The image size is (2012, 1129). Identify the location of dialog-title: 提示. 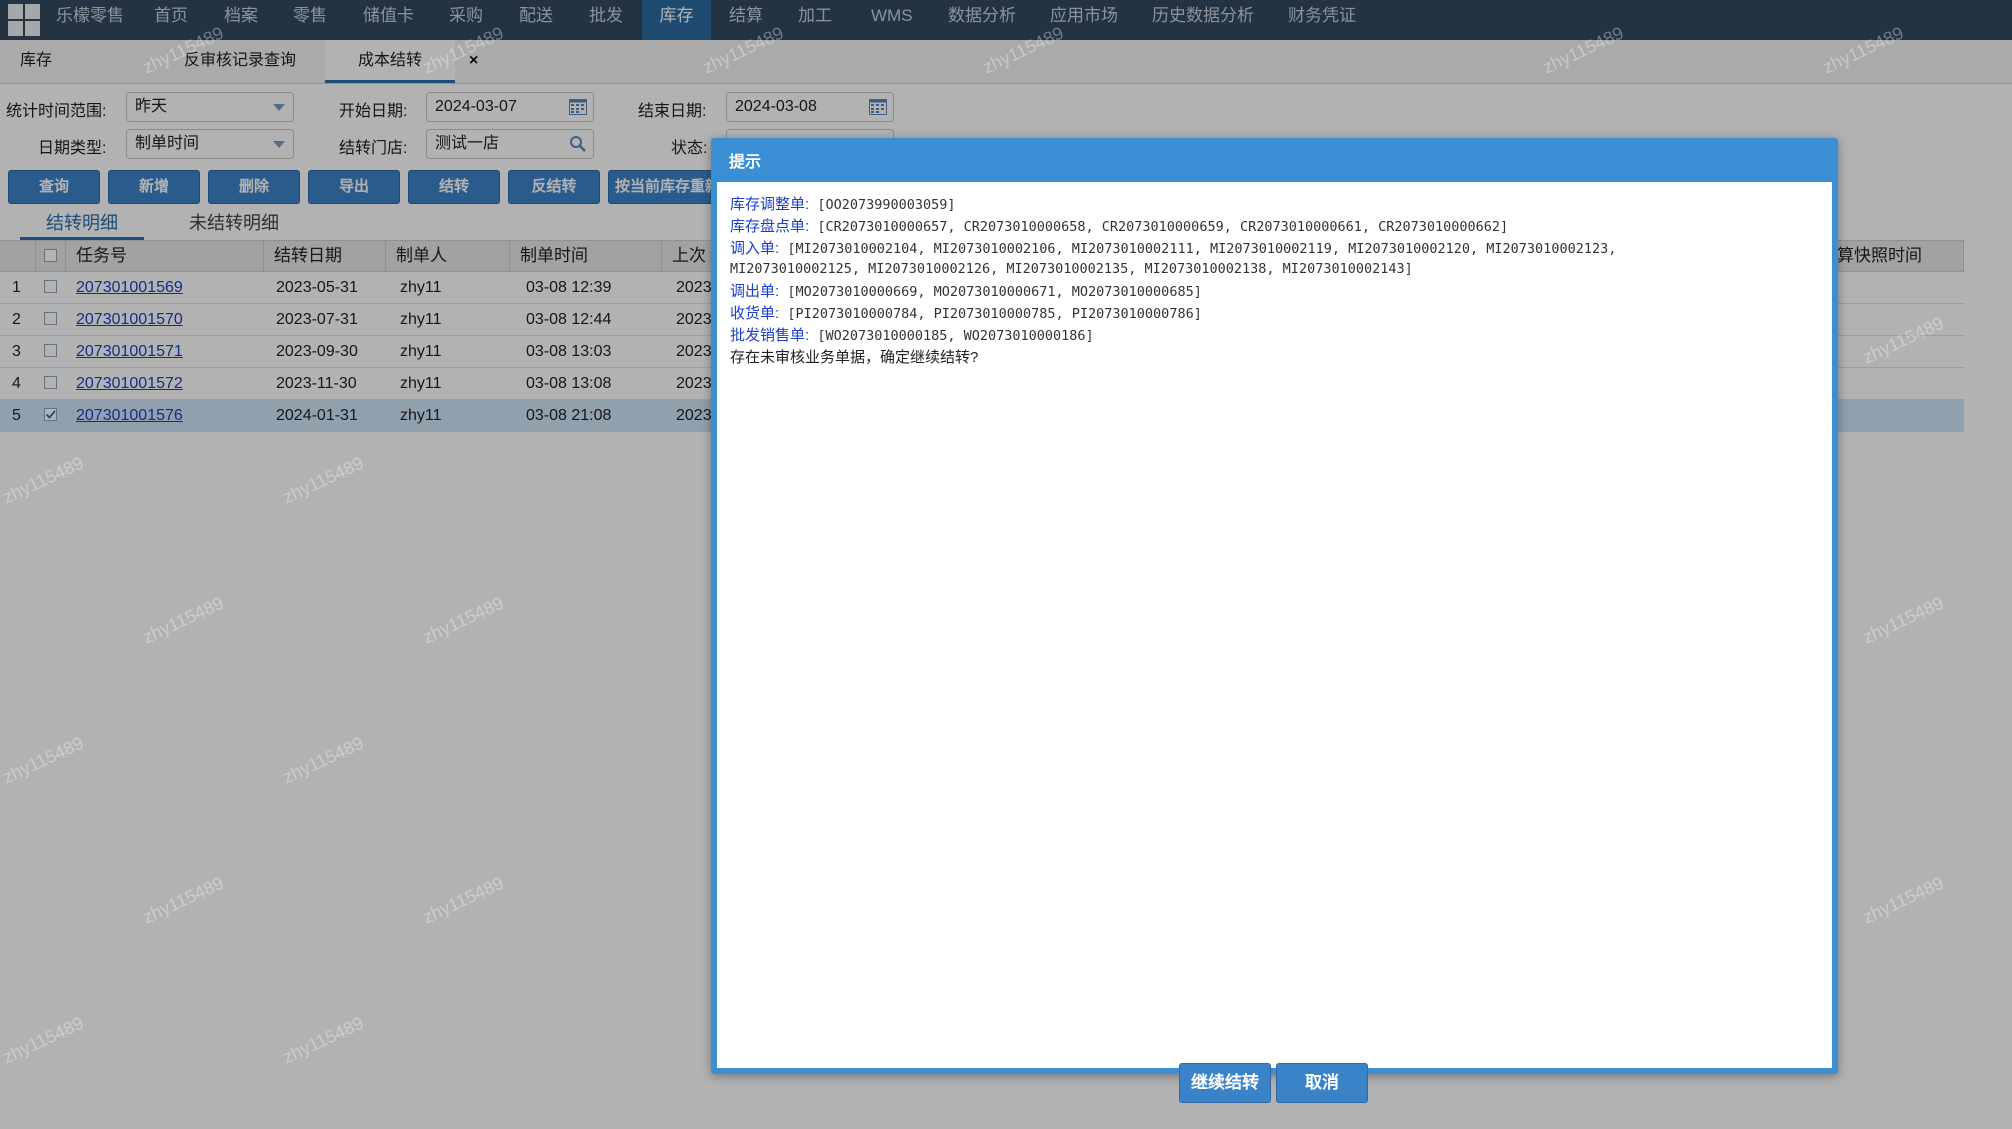
(745, 162).